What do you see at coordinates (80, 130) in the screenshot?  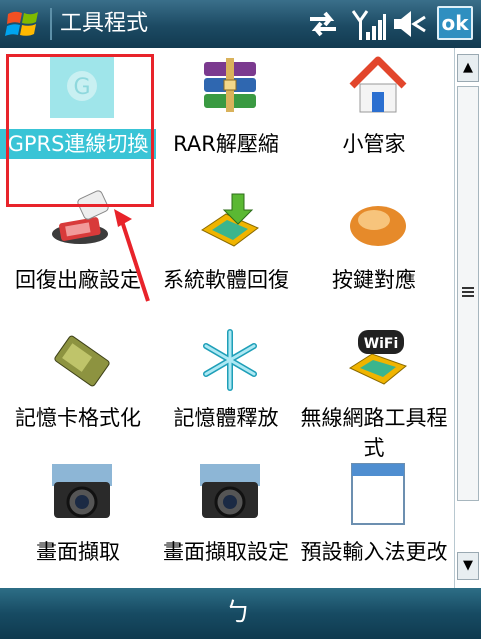 I see `highlight-box` at bounding box center [80, 130].